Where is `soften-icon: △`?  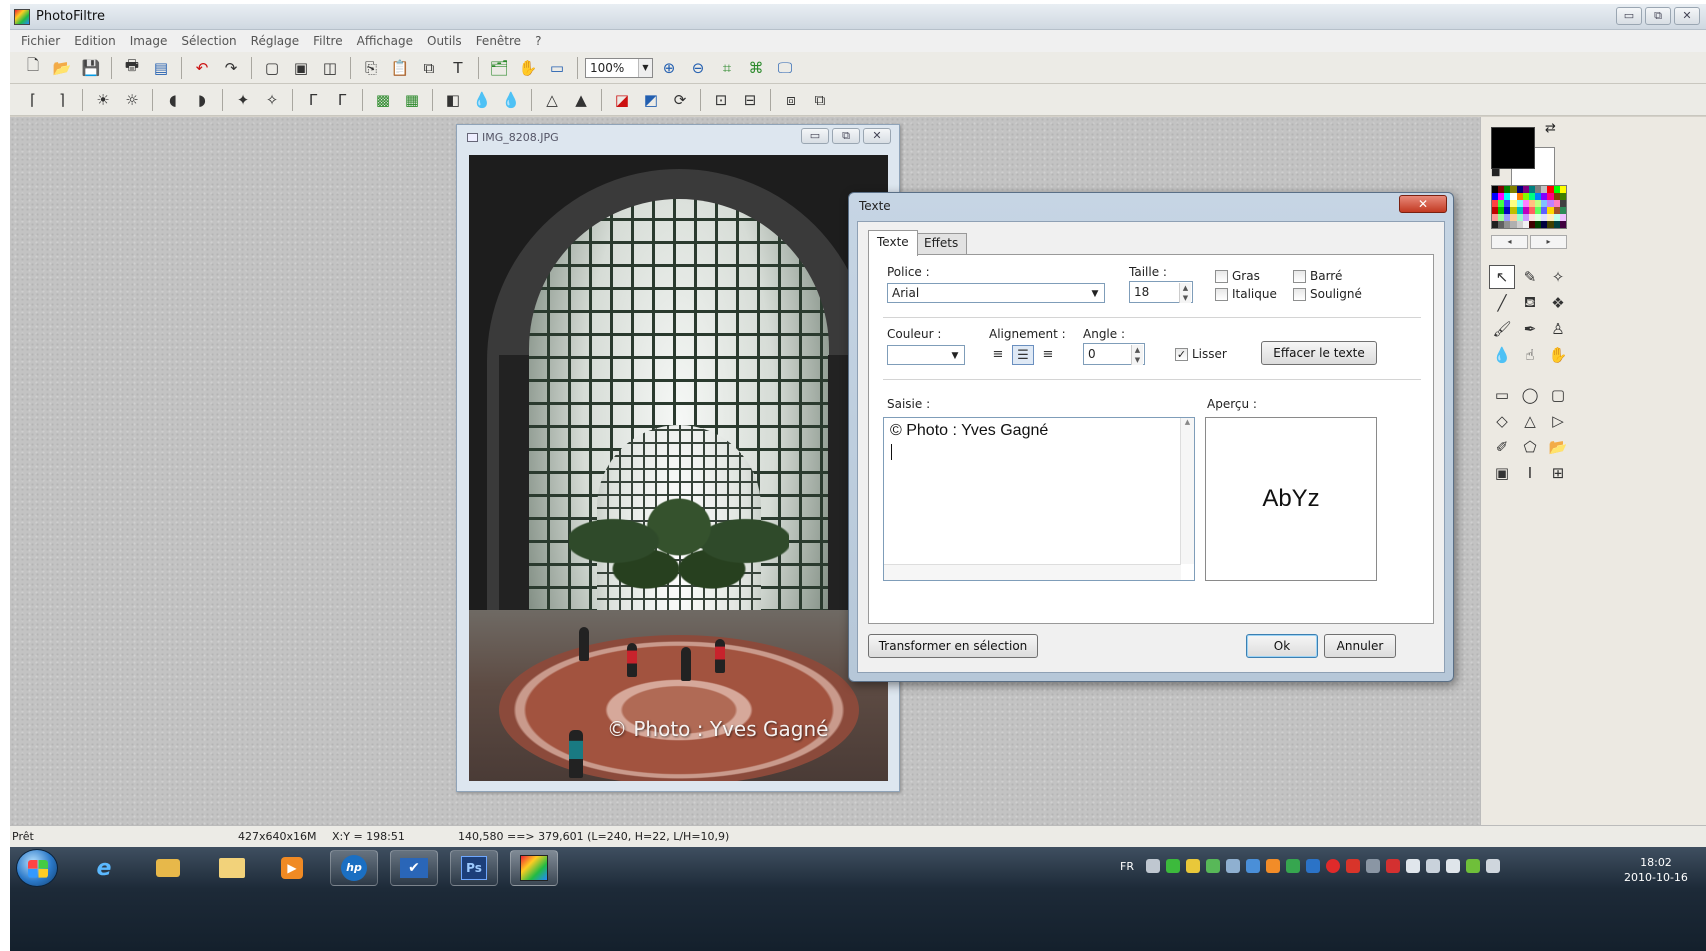 soften-icon: △ is located at coordinates (552, 100).